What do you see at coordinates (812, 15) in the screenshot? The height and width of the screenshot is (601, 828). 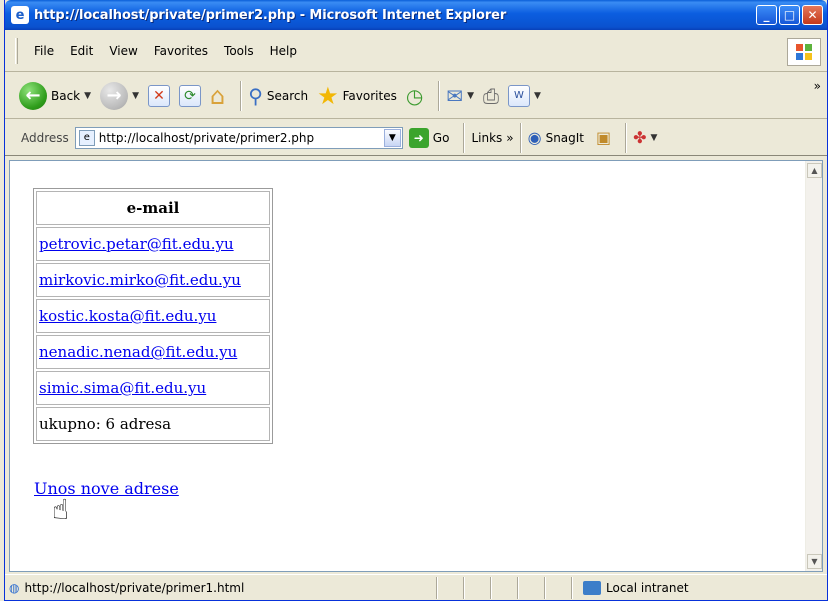 I see `close-button: ✕` at bounding box center [812, 15].